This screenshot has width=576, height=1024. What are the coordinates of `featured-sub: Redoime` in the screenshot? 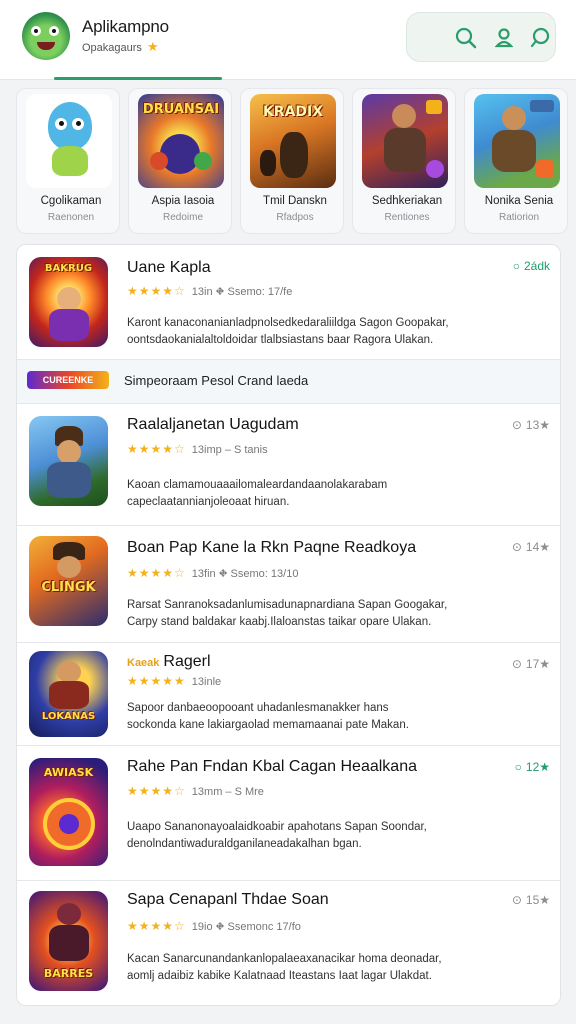 It's located at (183, 217).